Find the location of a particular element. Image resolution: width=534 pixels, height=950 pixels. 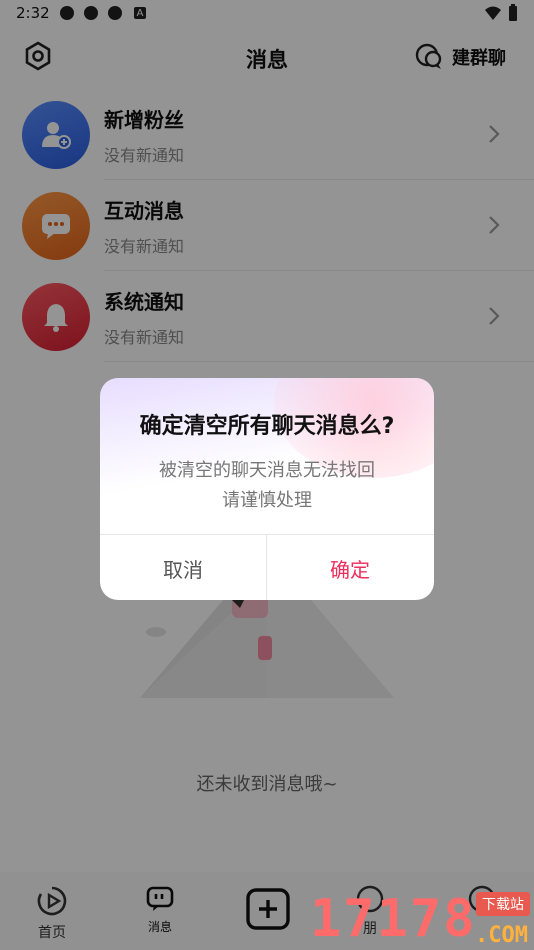

watermark: 17178 下载站 .COM is located at coordinates (422, 919).